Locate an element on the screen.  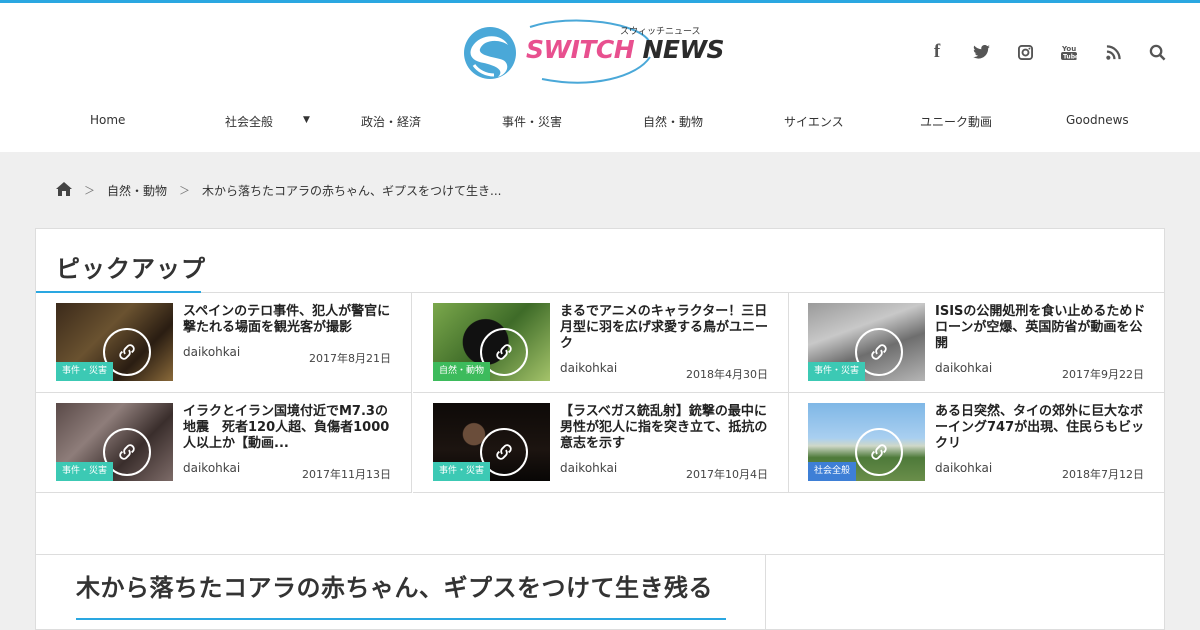
card-date: 2018年7月12日 is located at coordinates (1103, 474).